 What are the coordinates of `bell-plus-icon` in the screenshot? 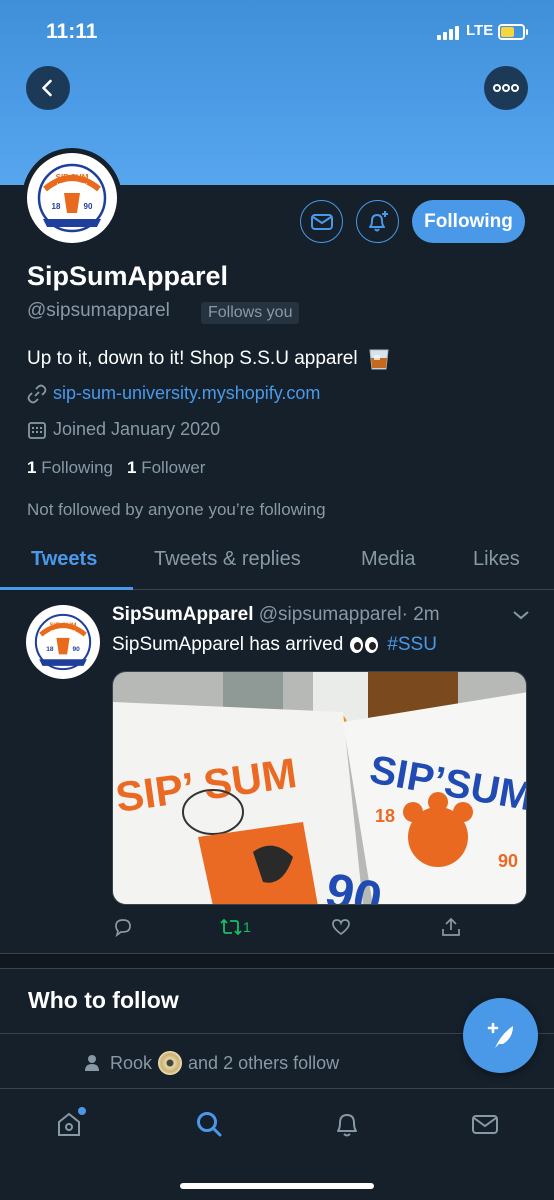 It's located at (378, 220).